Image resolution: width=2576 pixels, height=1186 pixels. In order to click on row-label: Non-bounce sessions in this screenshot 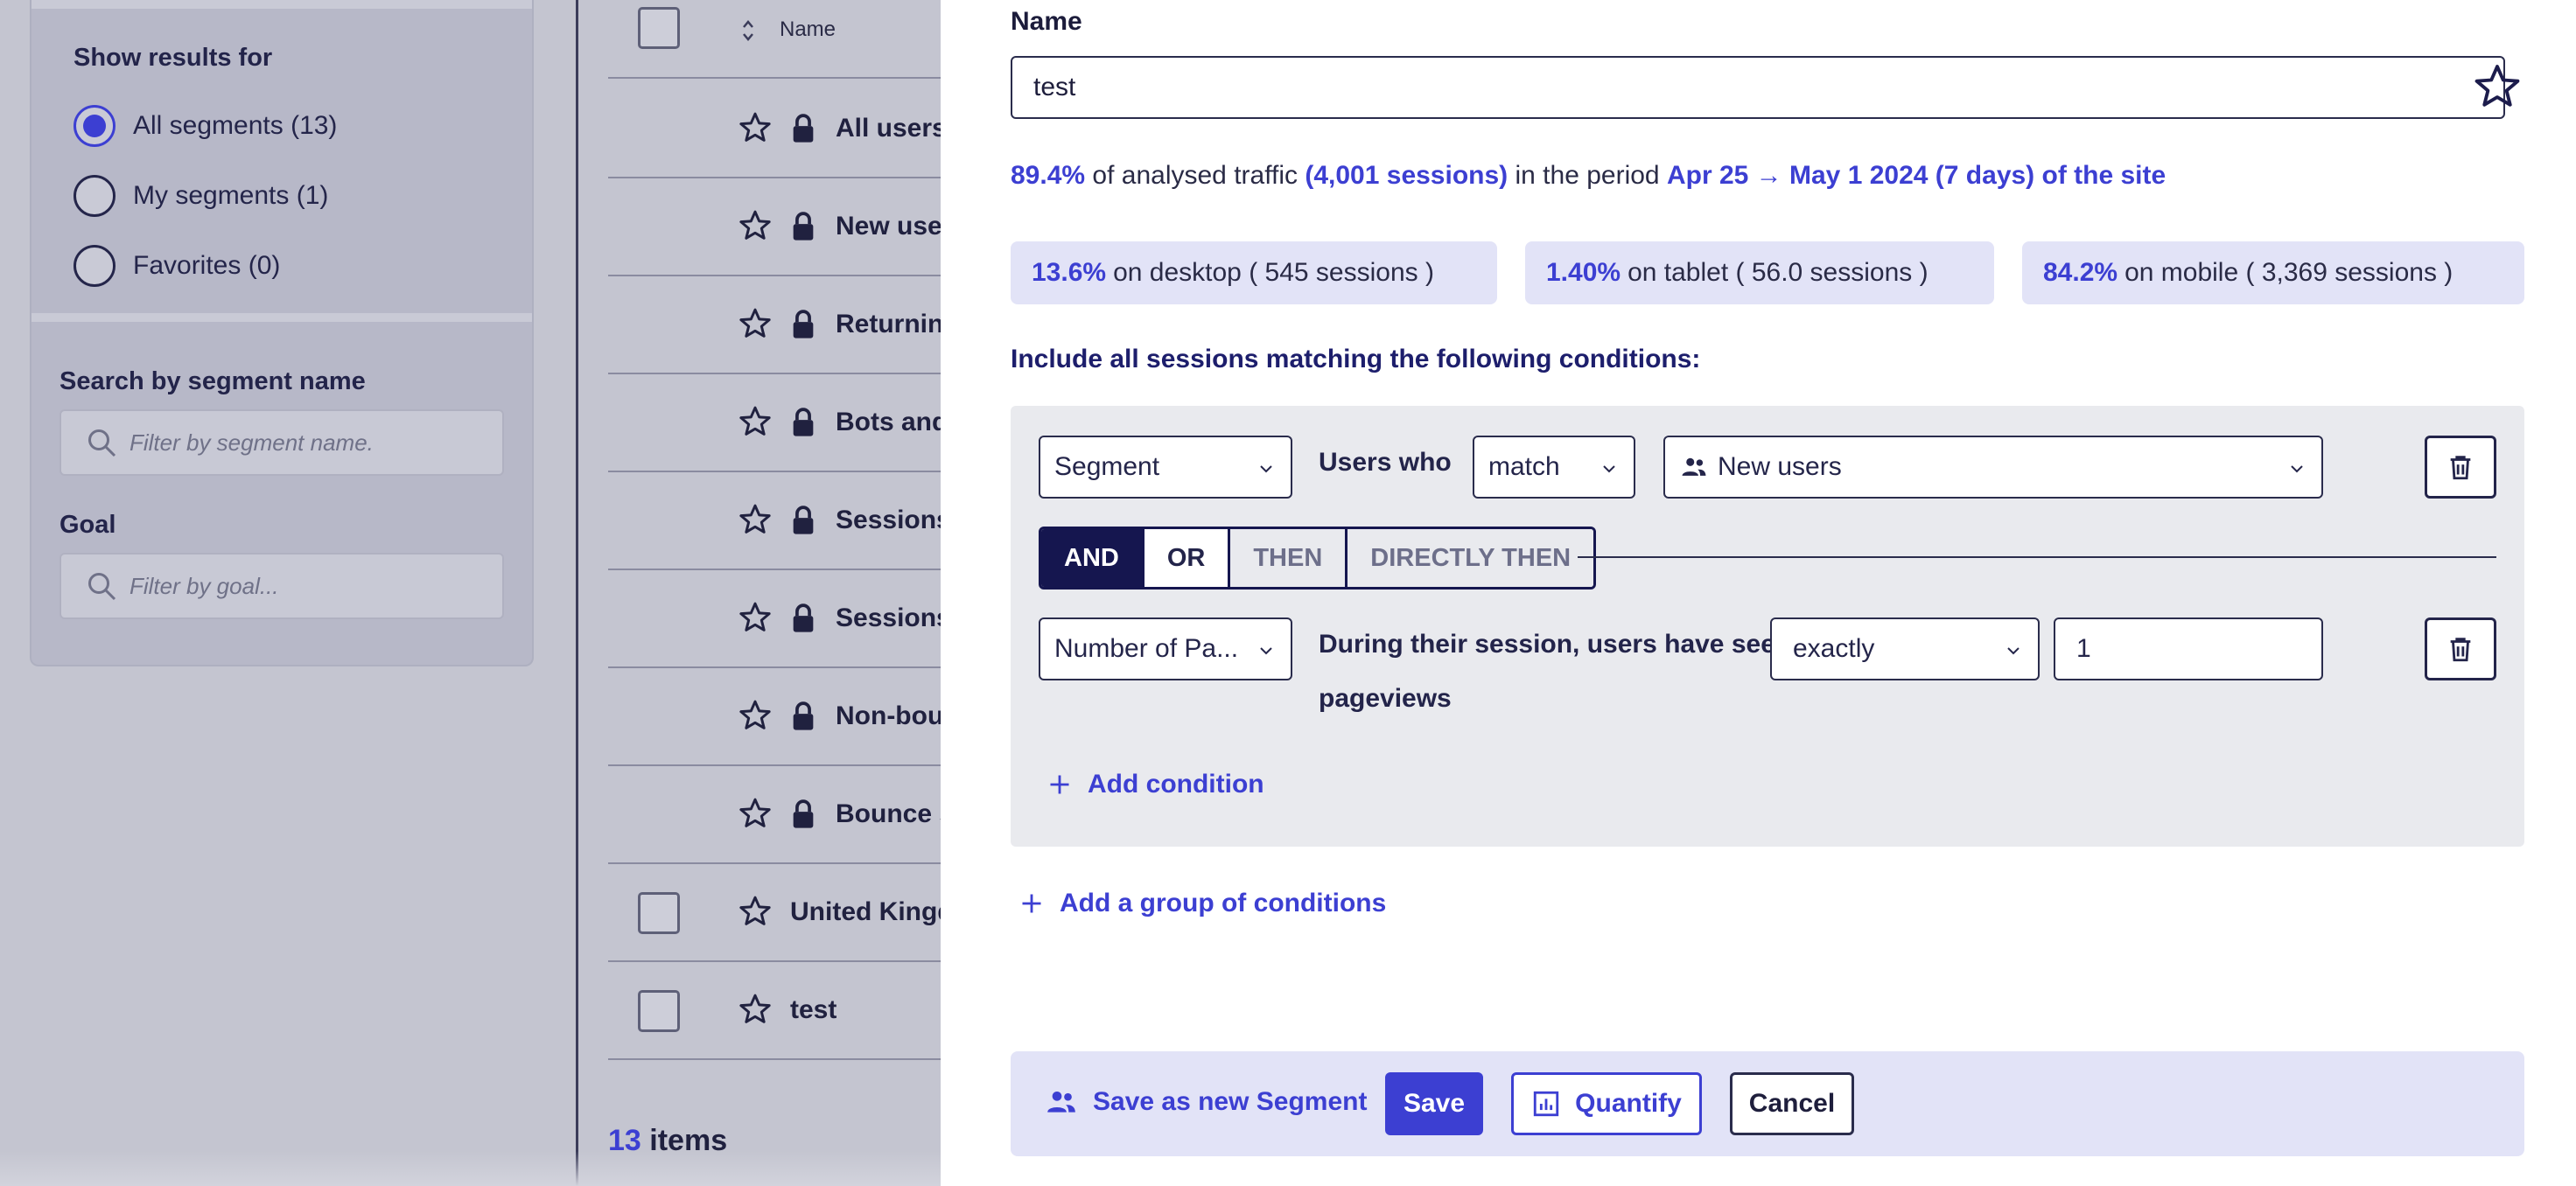, I will do `click(891, 716)`.